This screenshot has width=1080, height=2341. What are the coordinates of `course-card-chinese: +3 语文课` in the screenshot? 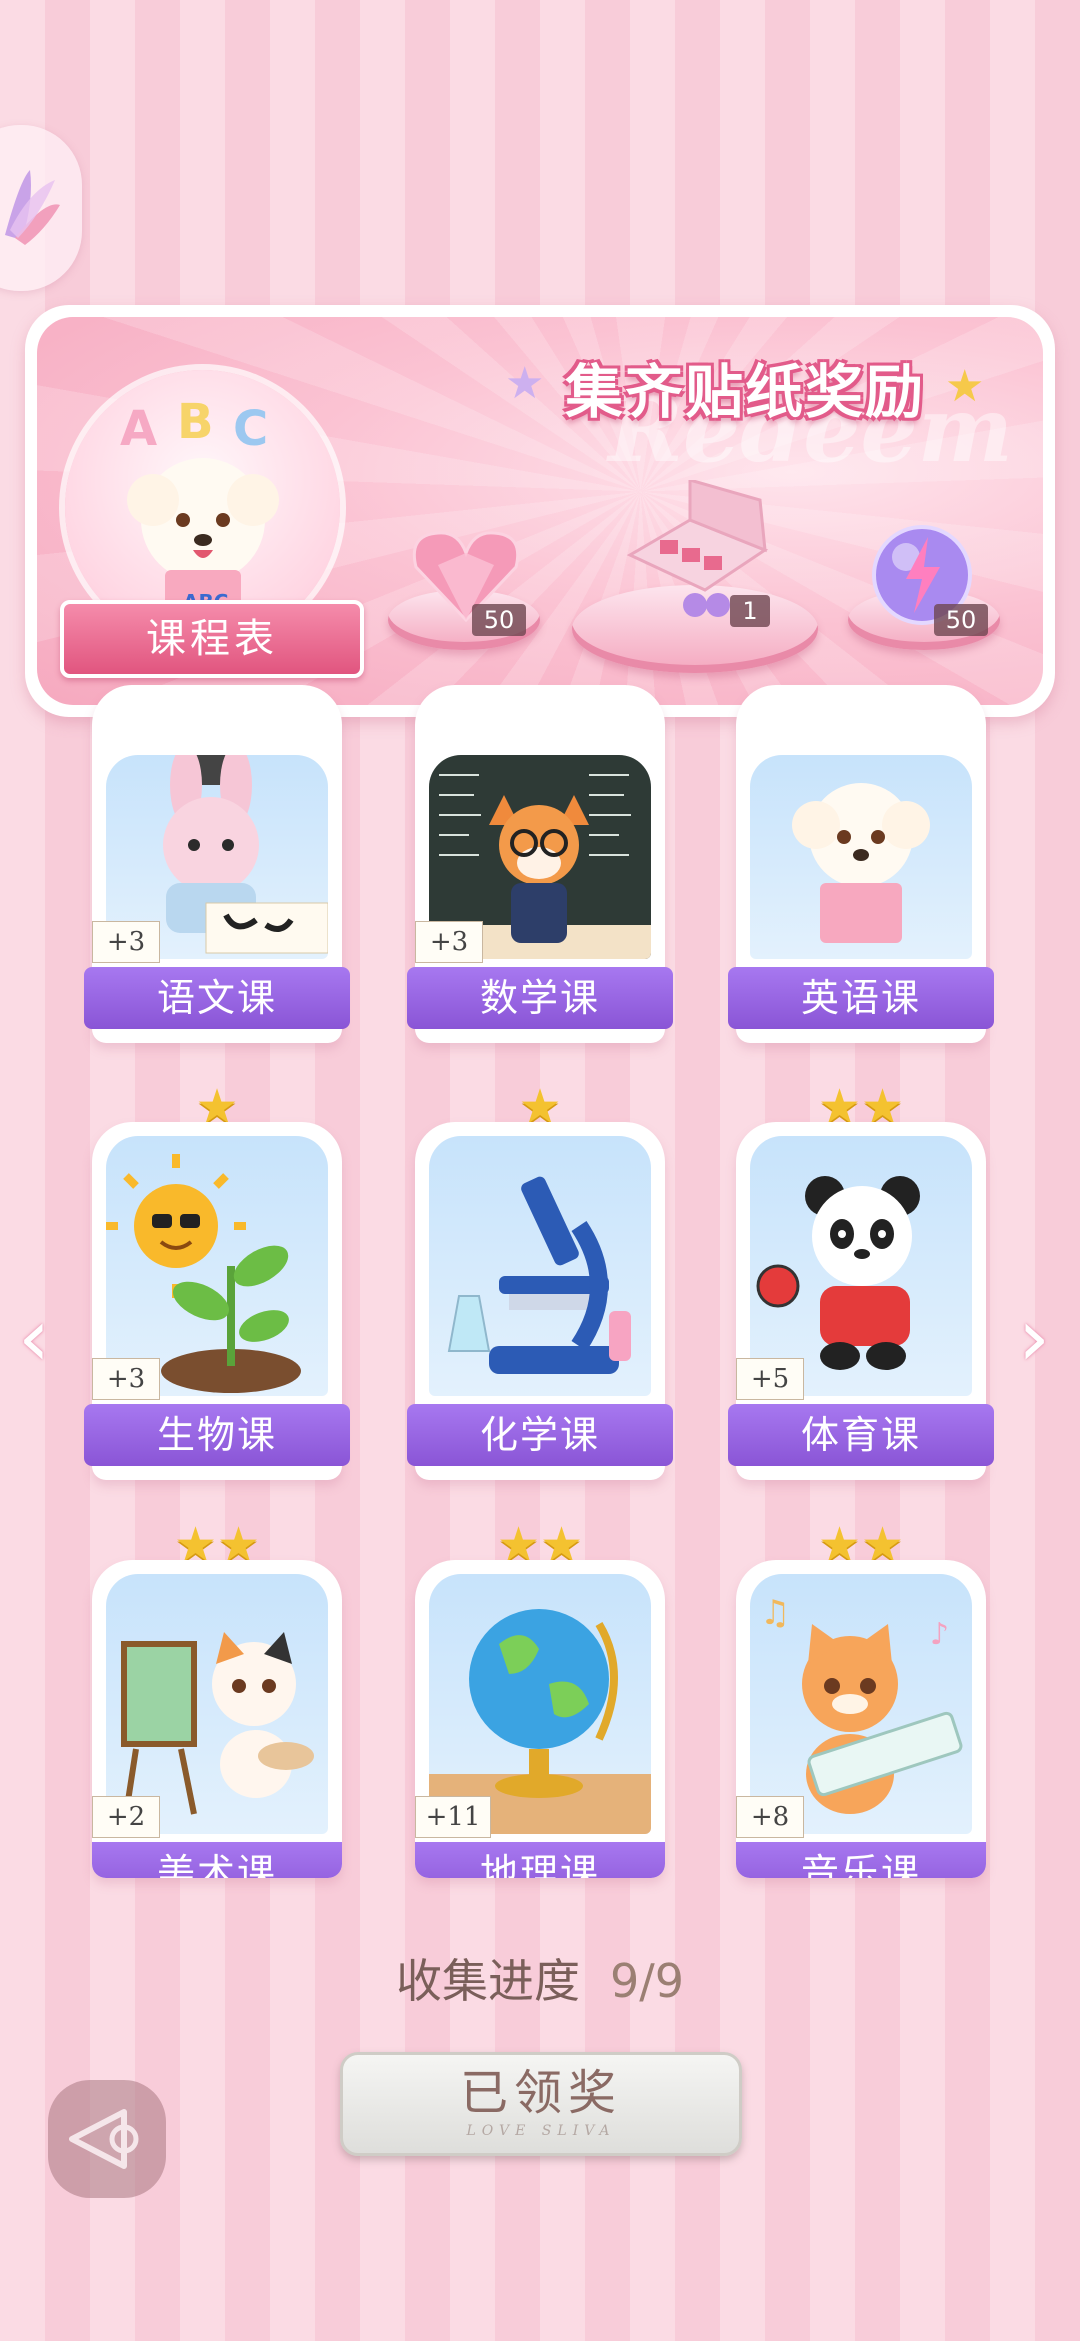 It's located at (217, 864).